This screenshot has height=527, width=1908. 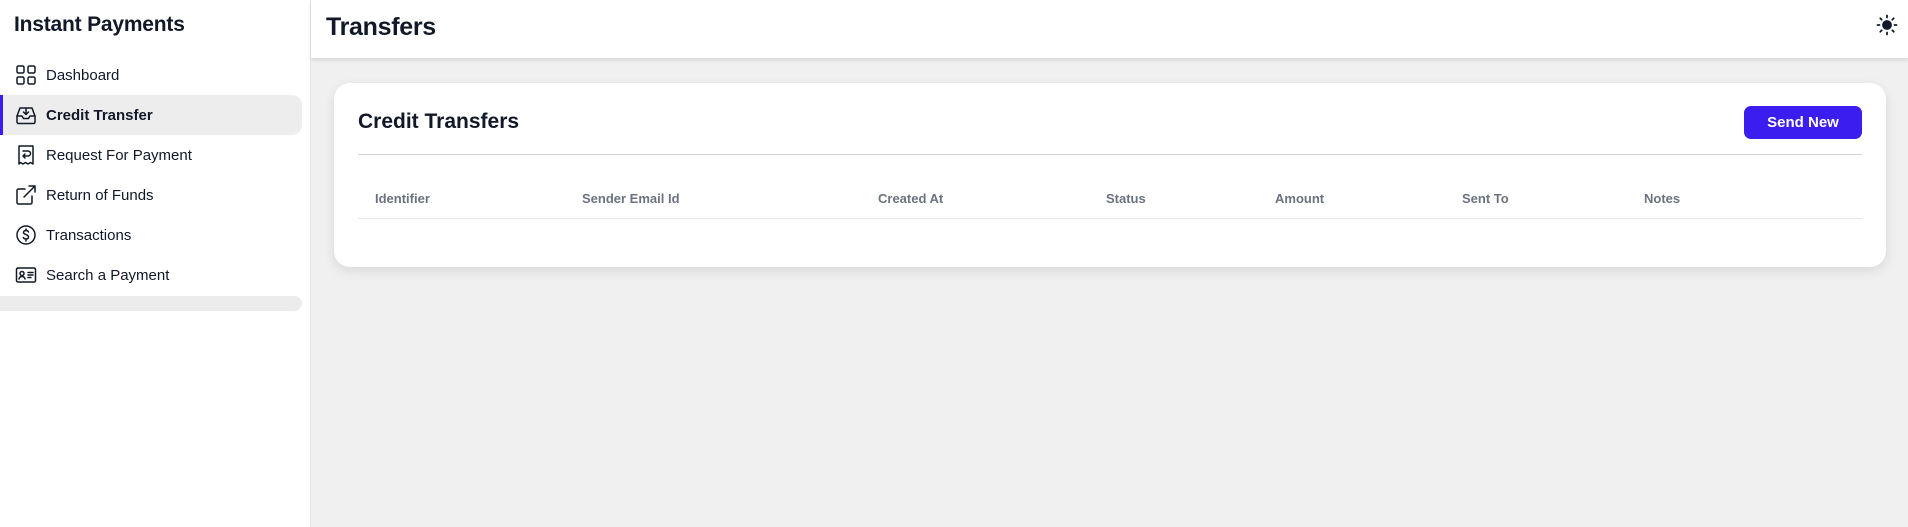 I want to click on card-title: Credit Transfers, so click(x=439, y=121).